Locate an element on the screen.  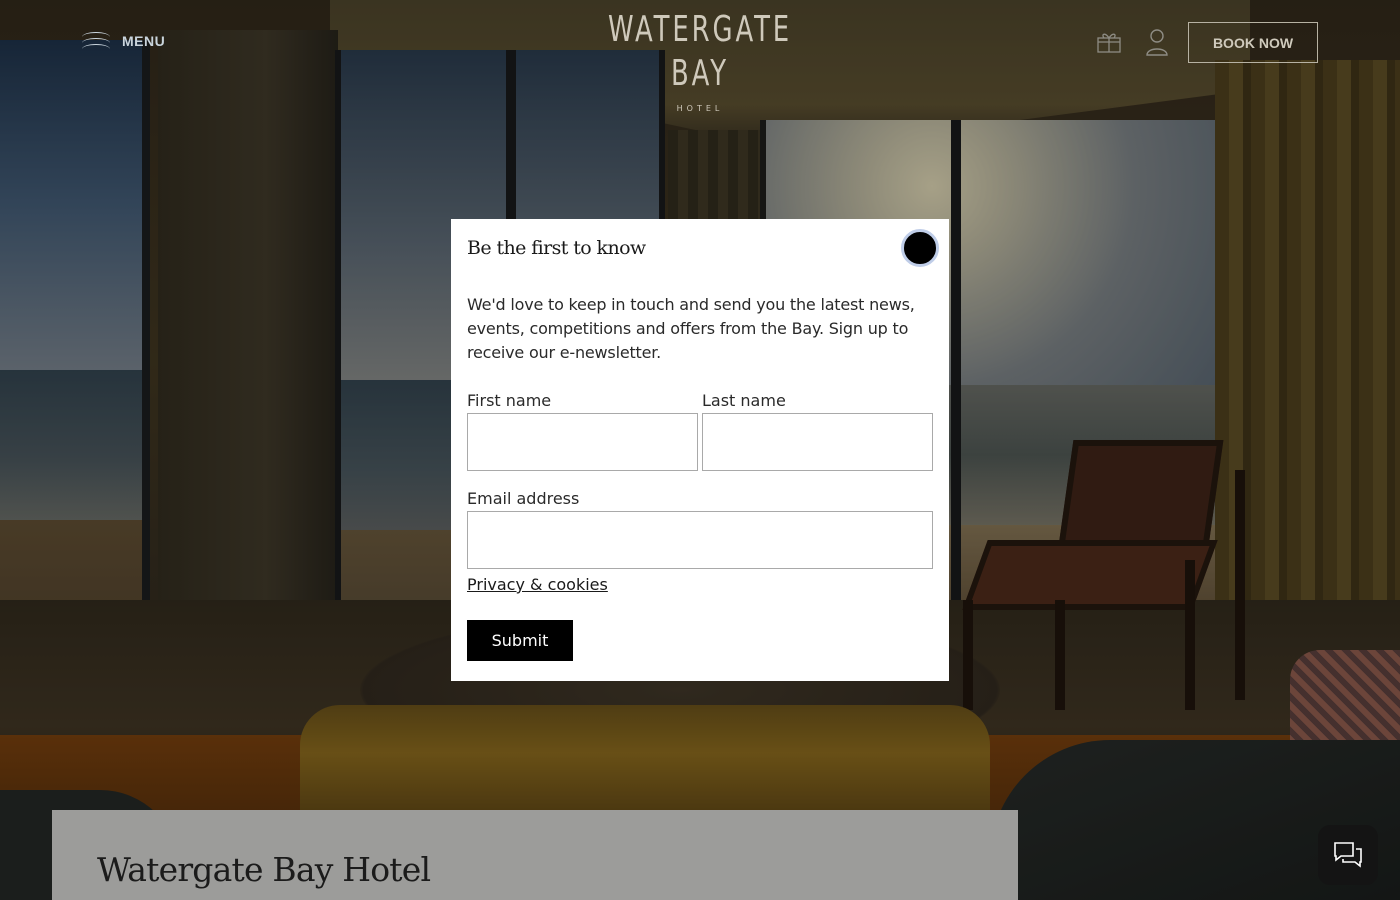
logo-subtitle: HOTEL is located at coordinates (700, 108).